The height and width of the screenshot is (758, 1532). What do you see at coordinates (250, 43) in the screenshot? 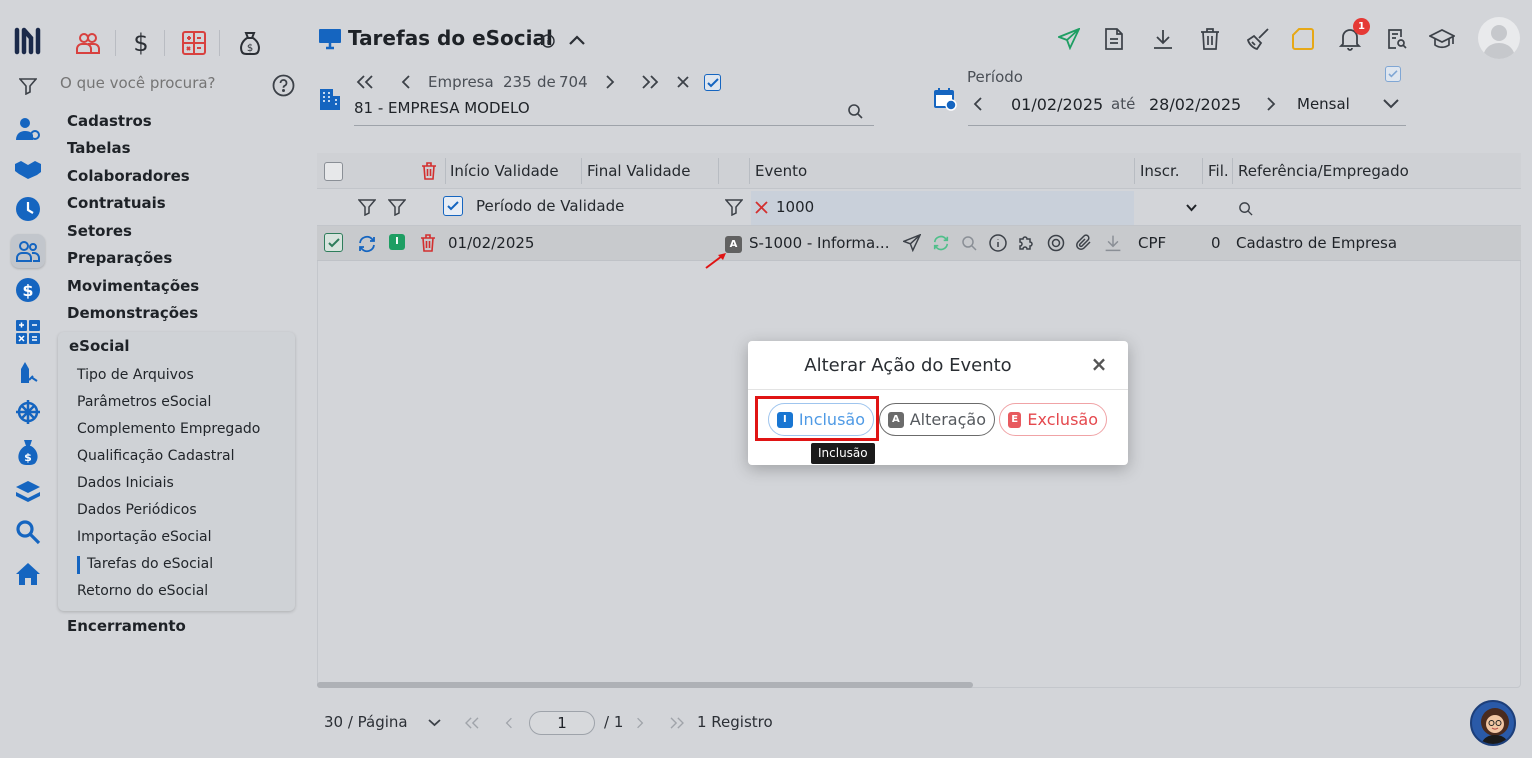
I see `money-bag-app-icon: $` at bounding box center [250, 43].